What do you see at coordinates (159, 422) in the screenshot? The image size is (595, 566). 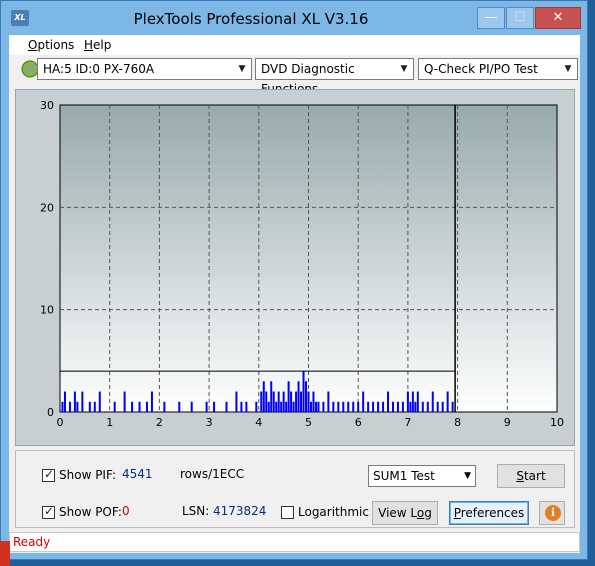 I see `x-tick-label: 2` at bounding box center [159, 422].